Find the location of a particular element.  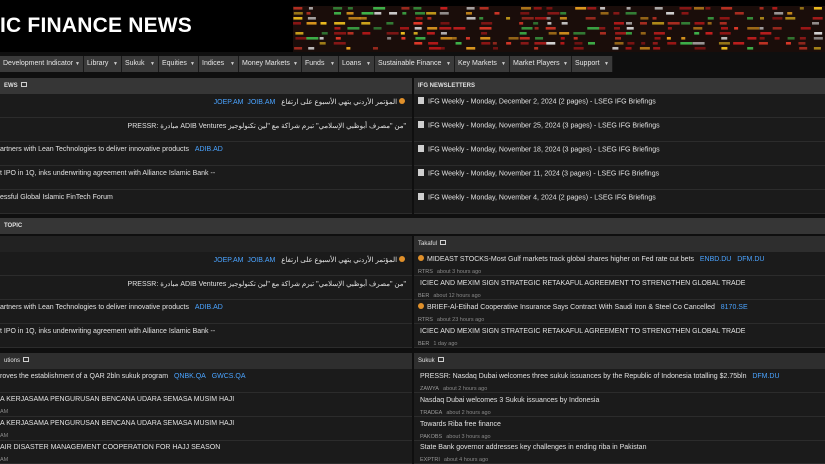

nav-funds: Funds ▼ is located at coordinates (320, 64).